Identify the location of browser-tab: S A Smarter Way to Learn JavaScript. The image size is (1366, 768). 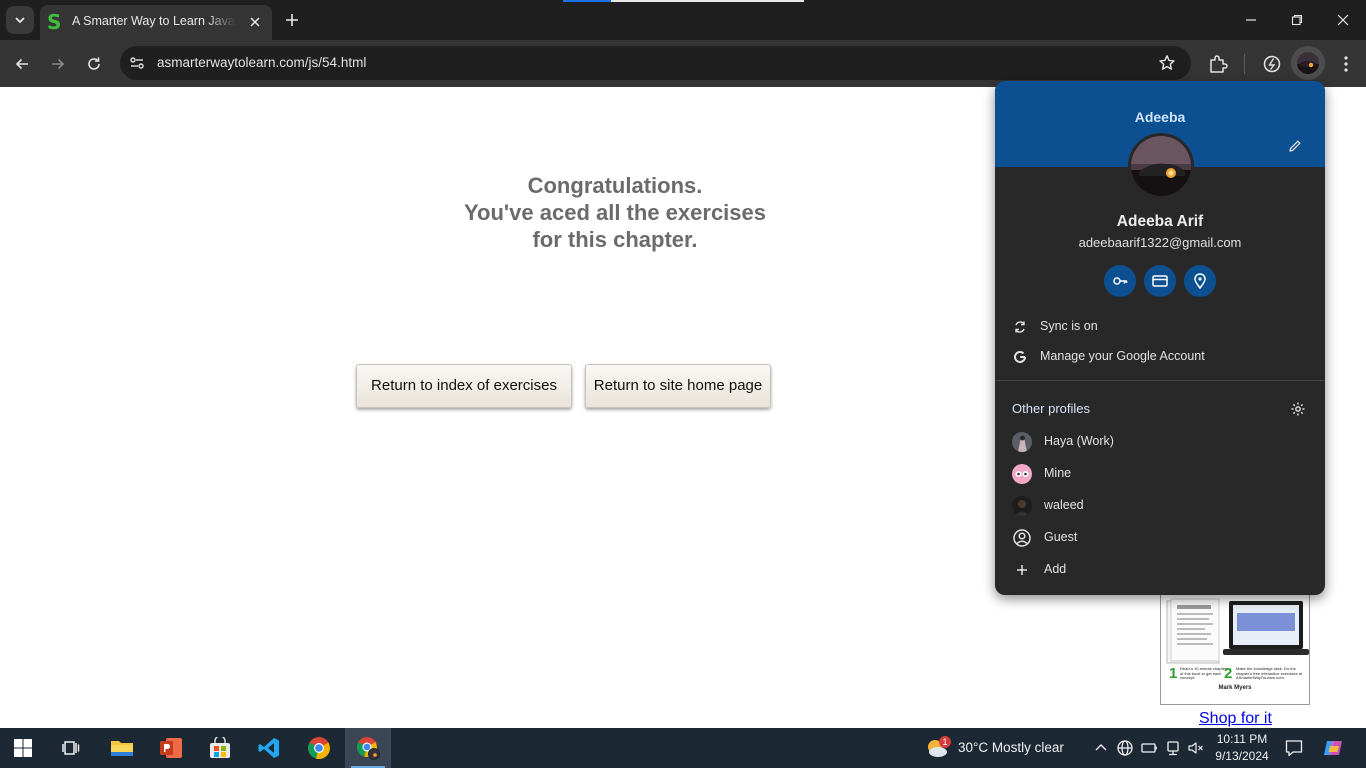
(156, 22).